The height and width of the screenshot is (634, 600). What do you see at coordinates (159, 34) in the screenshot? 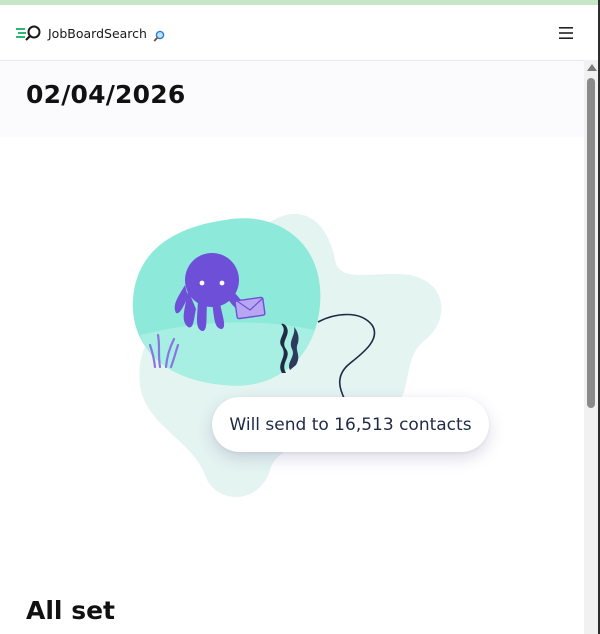
I see `magnifying-glass-icon` at bounding box center [159, 34].